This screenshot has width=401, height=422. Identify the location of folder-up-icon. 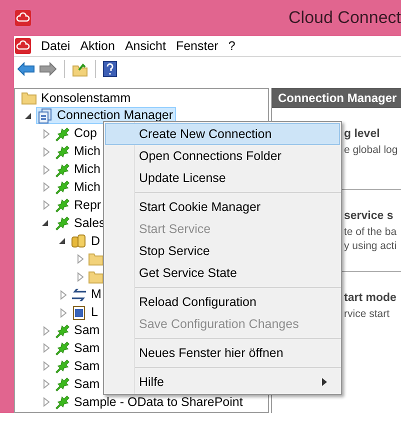
(80, 69).